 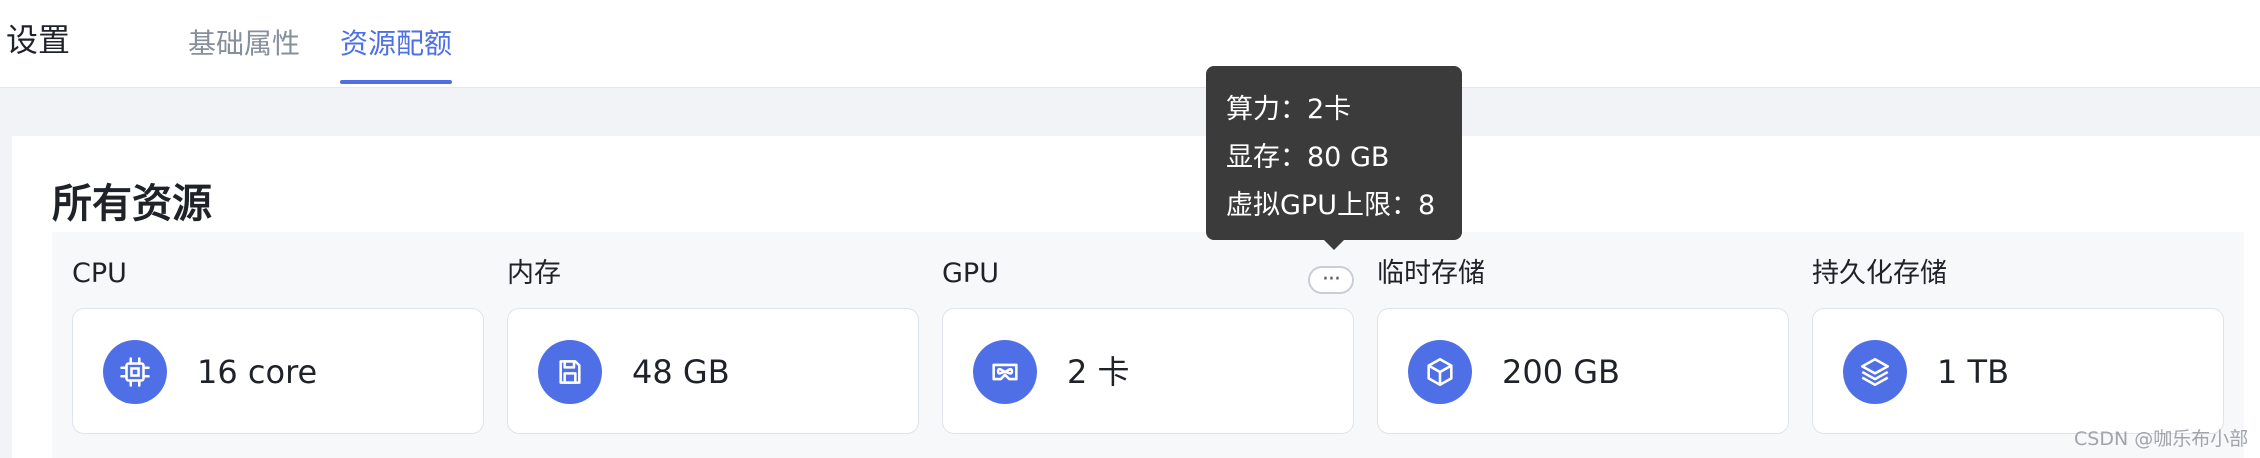 What do you see at coordinates (1879, 273) in the screenshot?
I see `persistent-storage-label: 持久化存储` at bounding box center [1879, 273].